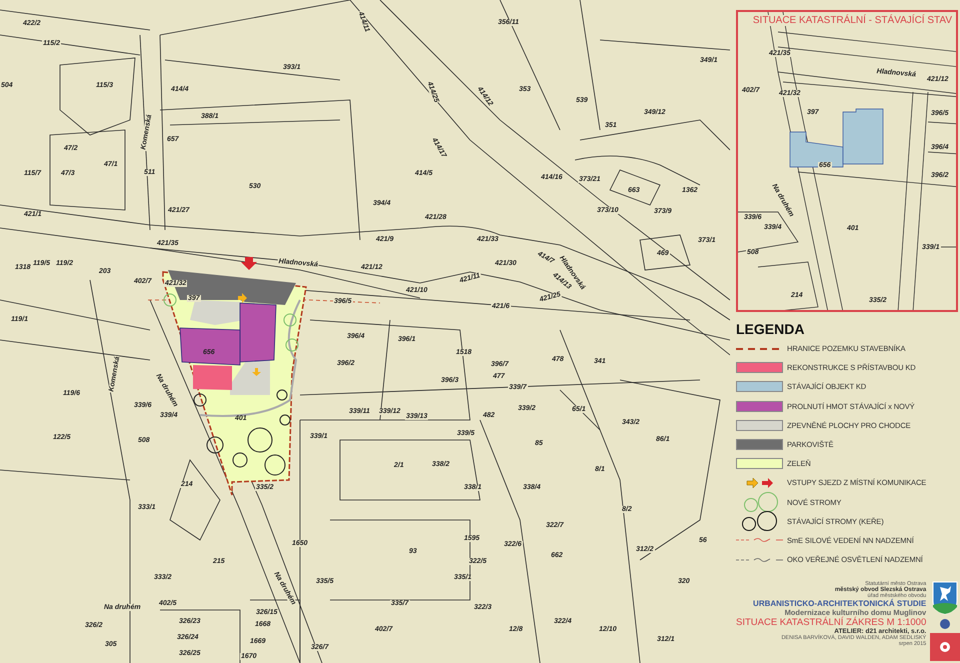 The image size is (960, 663). I want to click on title-block-text: SITUACE KATASTRÁLNÍ ZÁKRES M 1:1000, so click(831, 622).